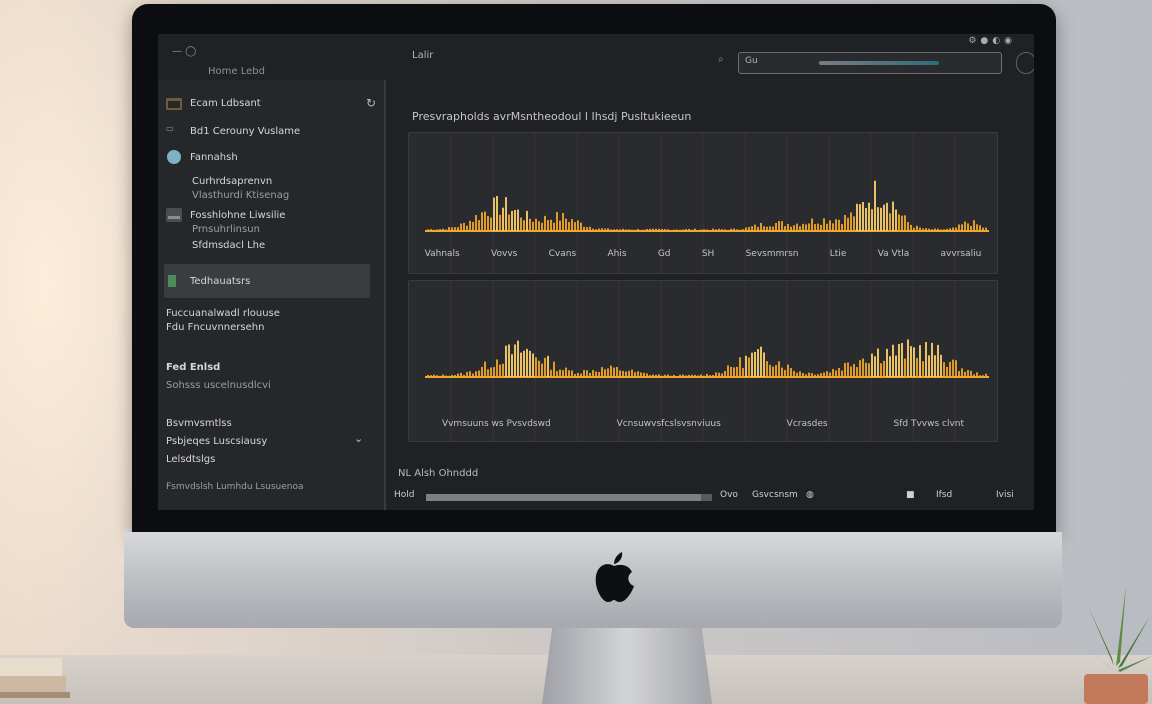 The height and width of the screenshot is (704, 1152). I want to click on sidebar-item-label: Curhrdsaprenvn, so click(232, 181).